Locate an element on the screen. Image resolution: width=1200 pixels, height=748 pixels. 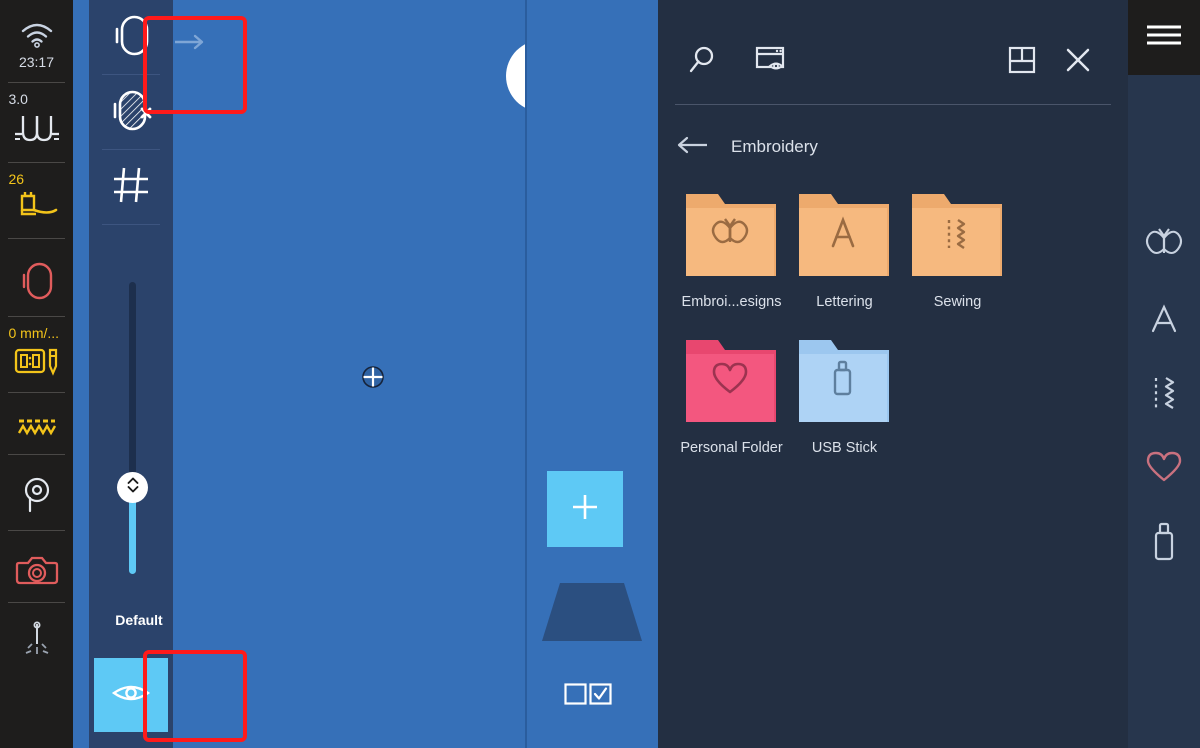
status-item-needle is located at coordinates (36, 637).